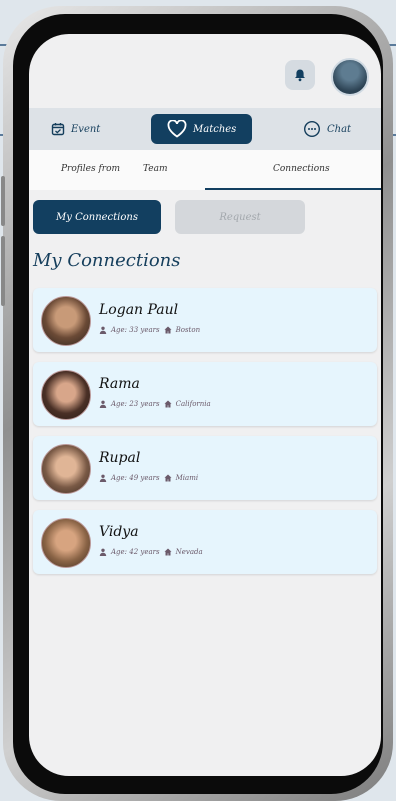 The height and width of the screenshot is (801, 396). What do you see at coordinates (205, 394) in the screenshot?
I see `connection-card: Rama Age: 23 years California` at bounding box center [205, 394].